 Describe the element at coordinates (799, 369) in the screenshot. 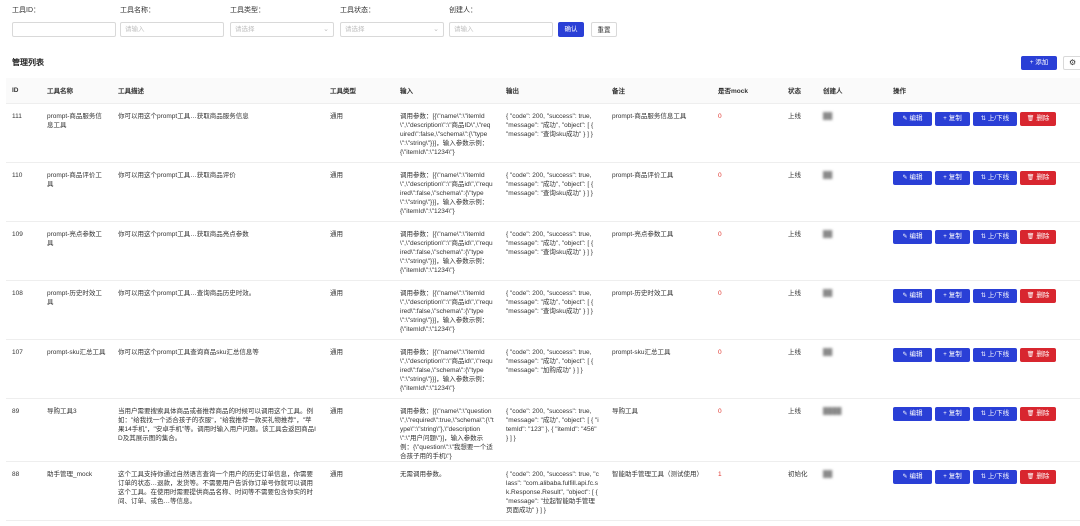

I see `cell-status: 上线` at that location.